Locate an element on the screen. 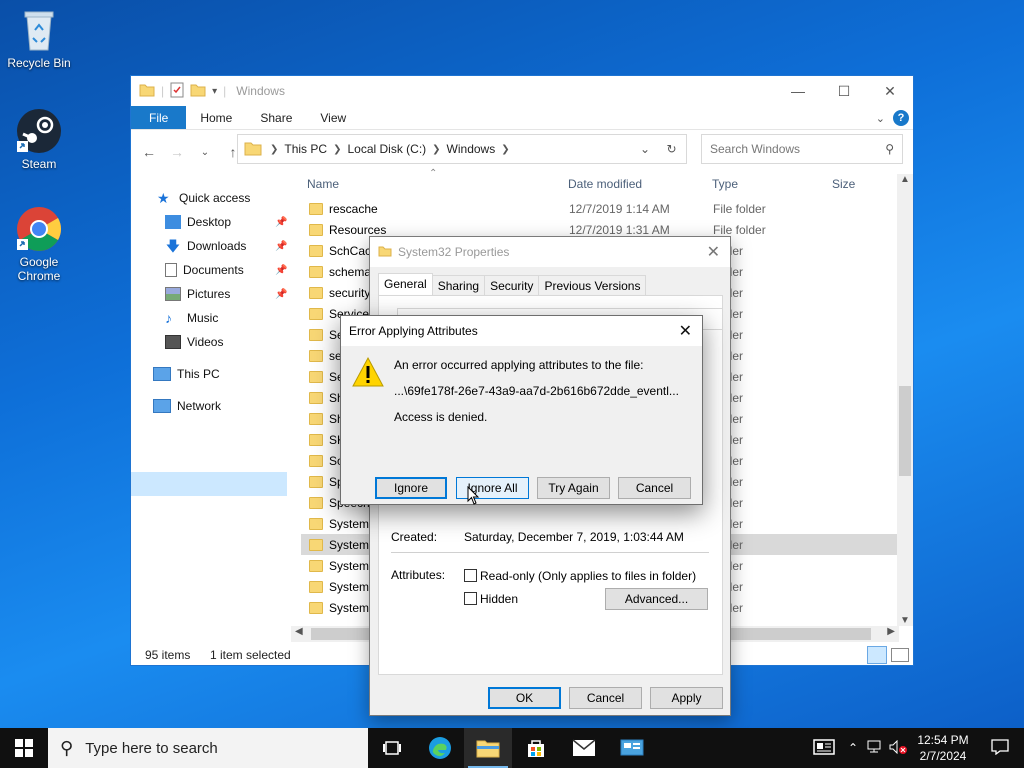 This screenshot has height=768, width=1024. column-header-name: Name is located at coordinates (323, 184).